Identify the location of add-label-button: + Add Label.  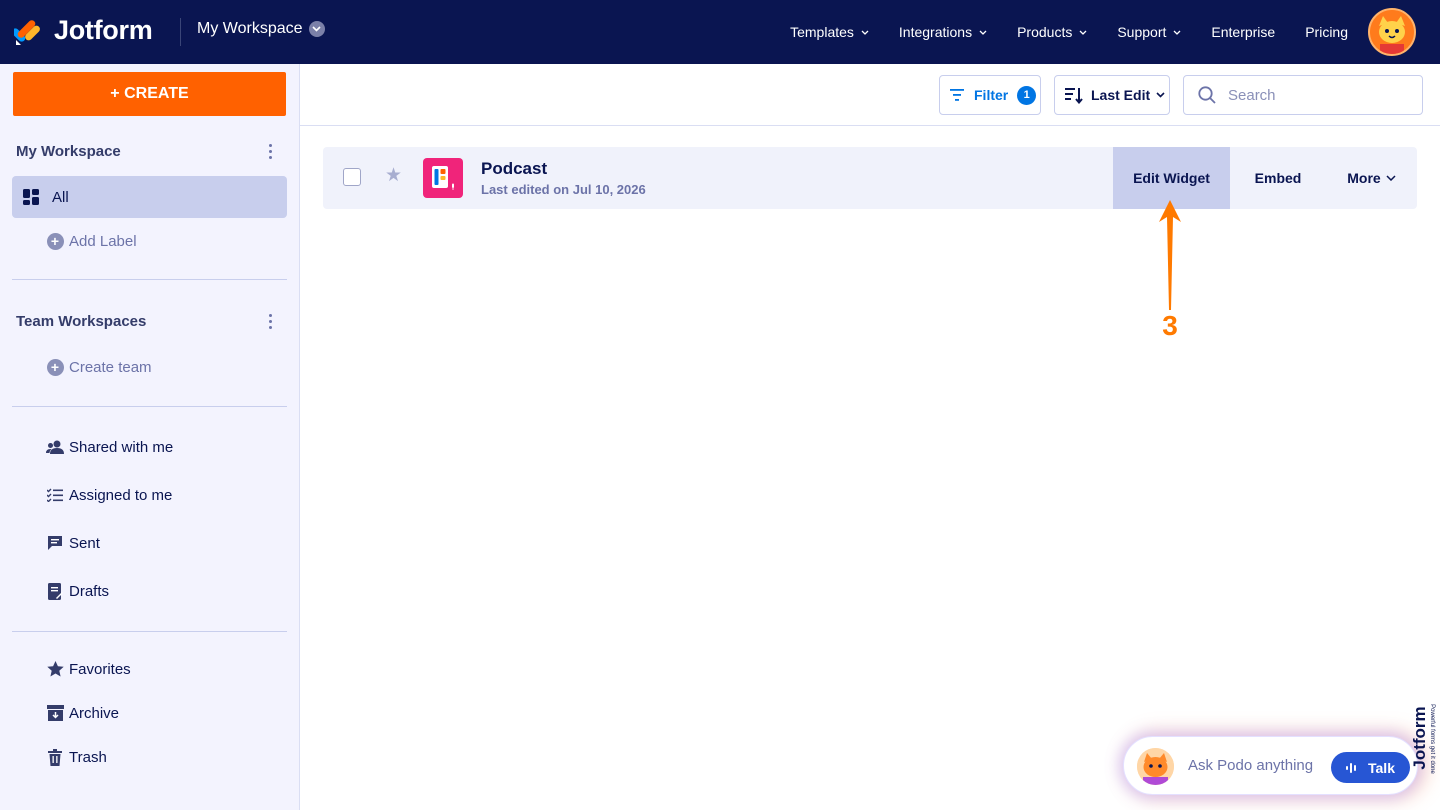
(149, 241).